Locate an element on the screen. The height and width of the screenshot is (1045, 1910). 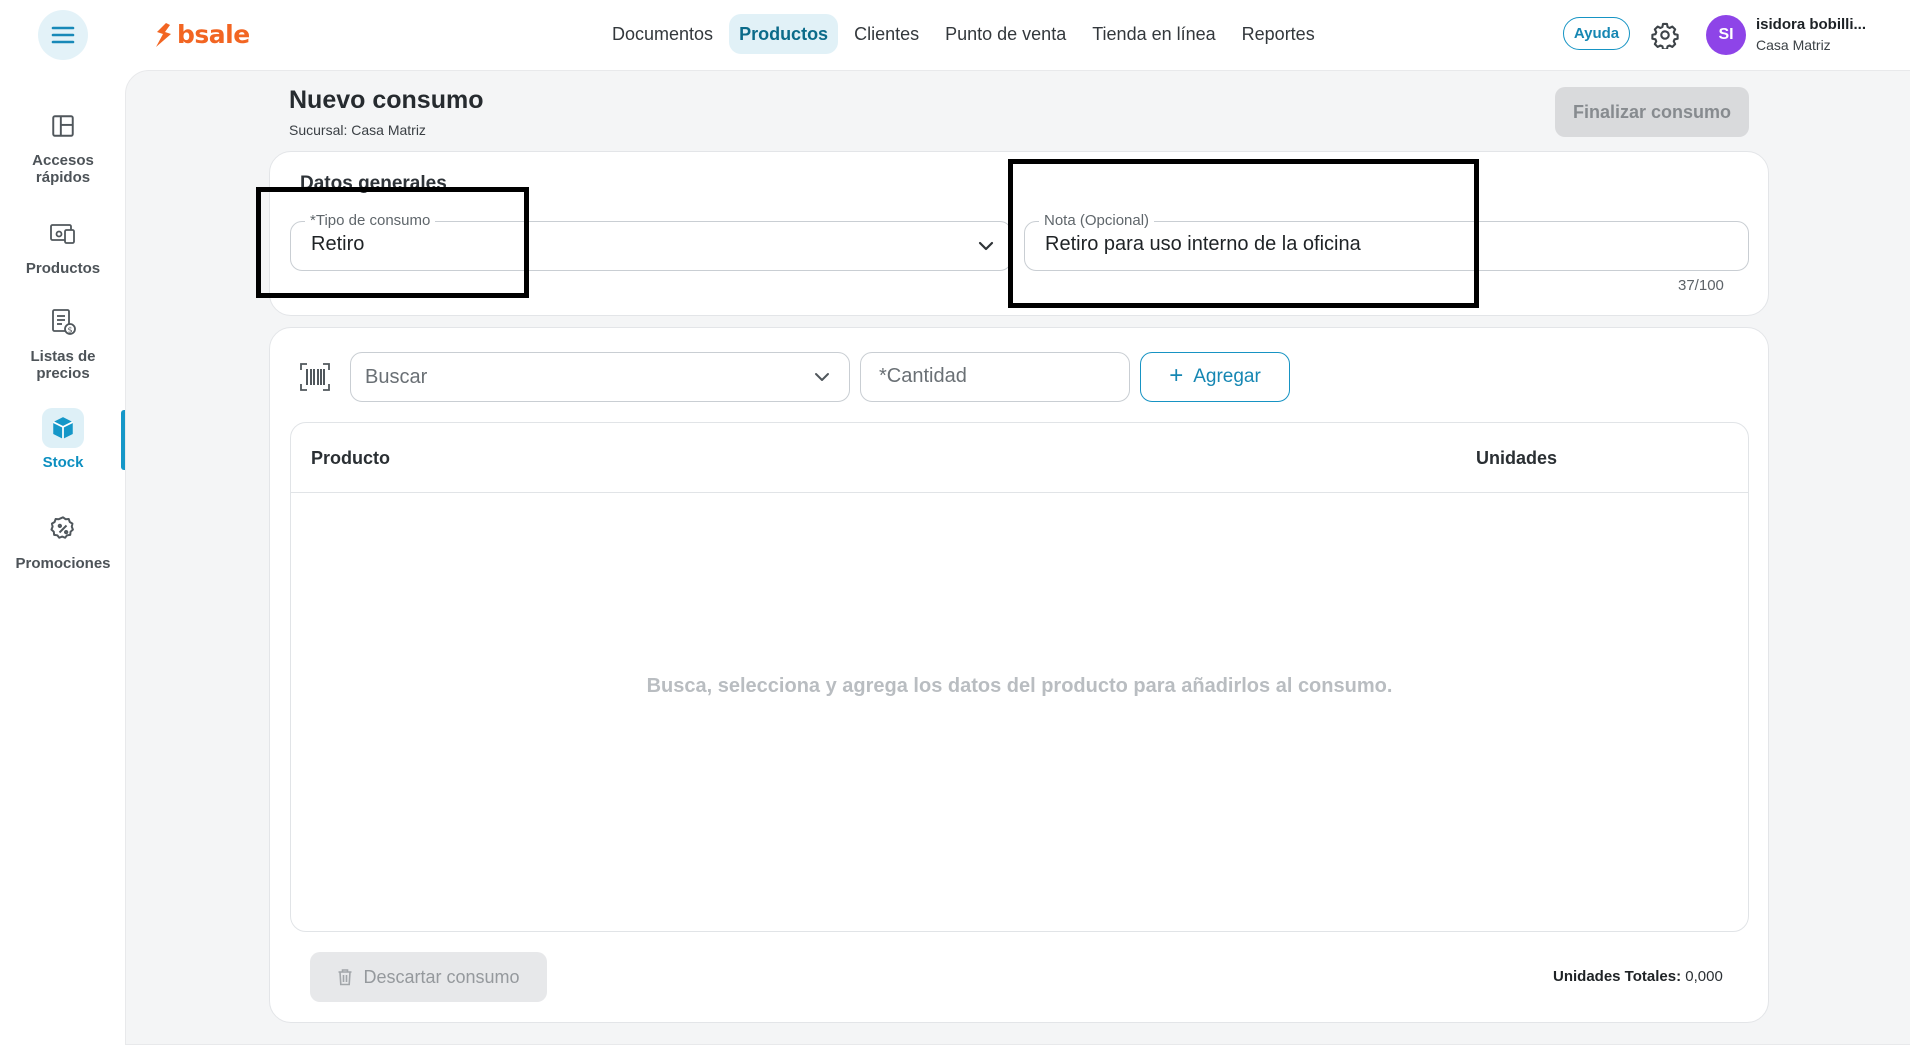
main-menu-button is located at coordinates (63, 35).